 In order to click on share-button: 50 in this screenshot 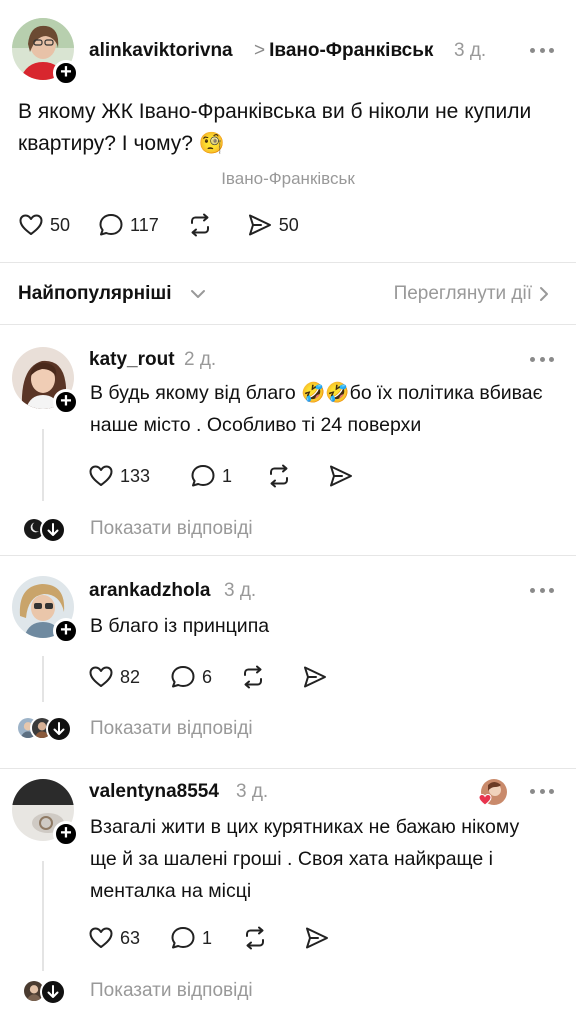, I will do `click(273, 225)`.